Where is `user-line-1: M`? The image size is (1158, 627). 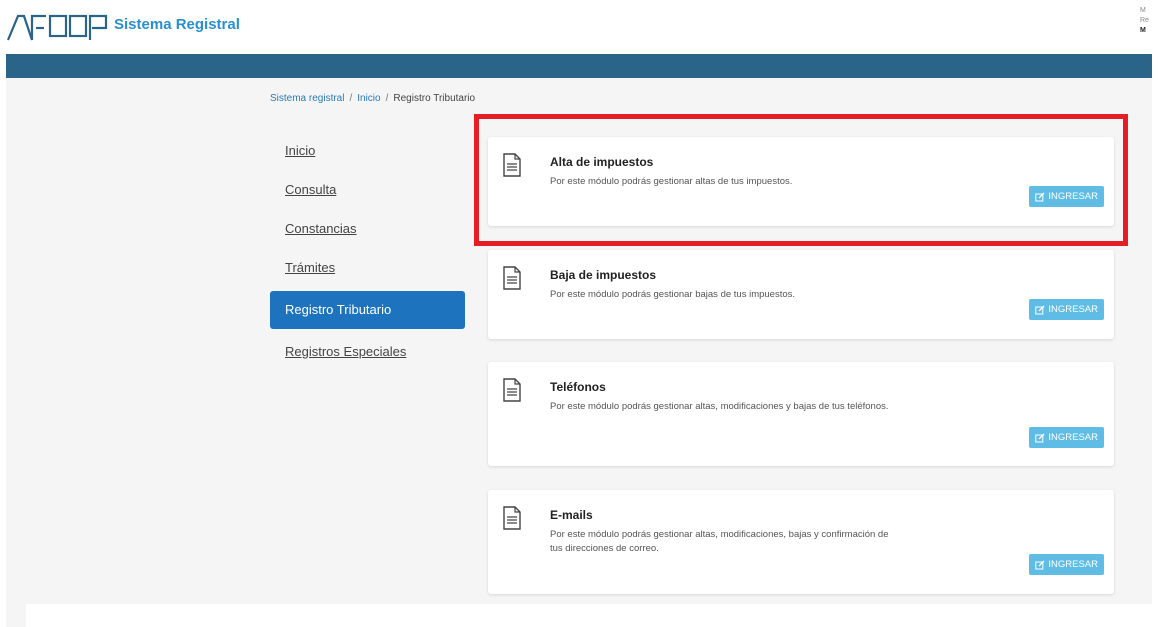 user-line-1: M is located at coordinates (1143, 10).